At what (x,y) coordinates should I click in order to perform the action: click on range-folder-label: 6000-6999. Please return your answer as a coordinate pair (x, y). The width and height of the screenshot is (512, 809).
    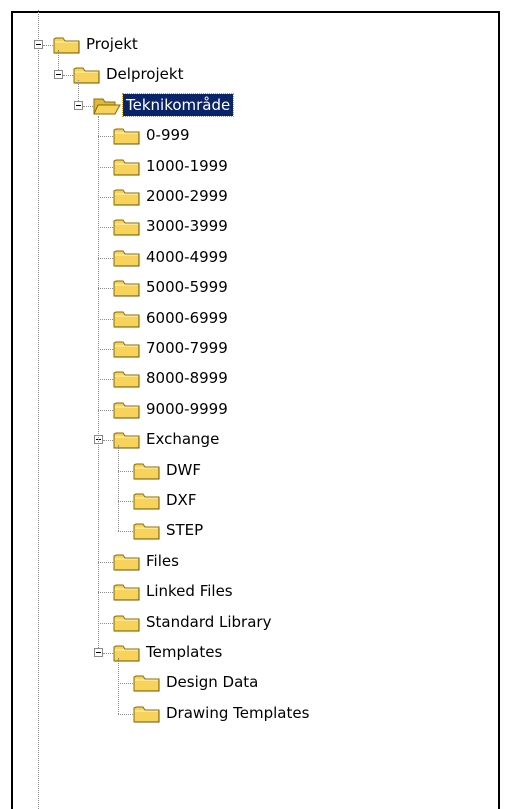
    Looking at the image, I should click on (187, 318).